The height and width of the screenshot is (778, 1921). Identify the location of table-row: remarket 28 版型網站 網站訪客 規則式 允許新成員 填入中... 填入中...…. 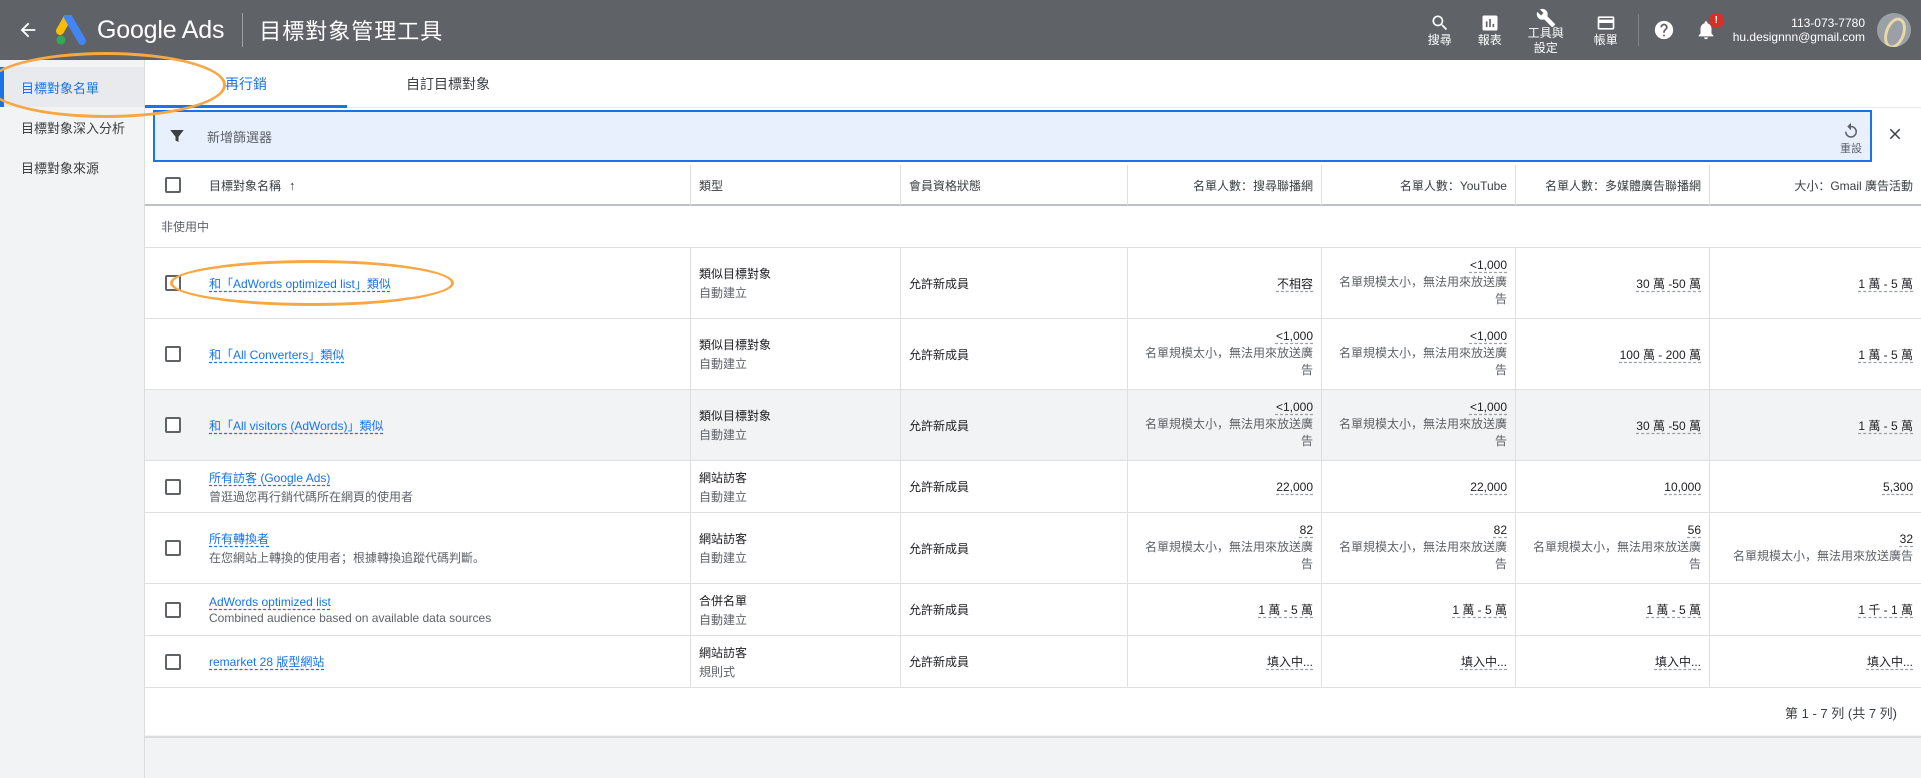
(1033, 662).